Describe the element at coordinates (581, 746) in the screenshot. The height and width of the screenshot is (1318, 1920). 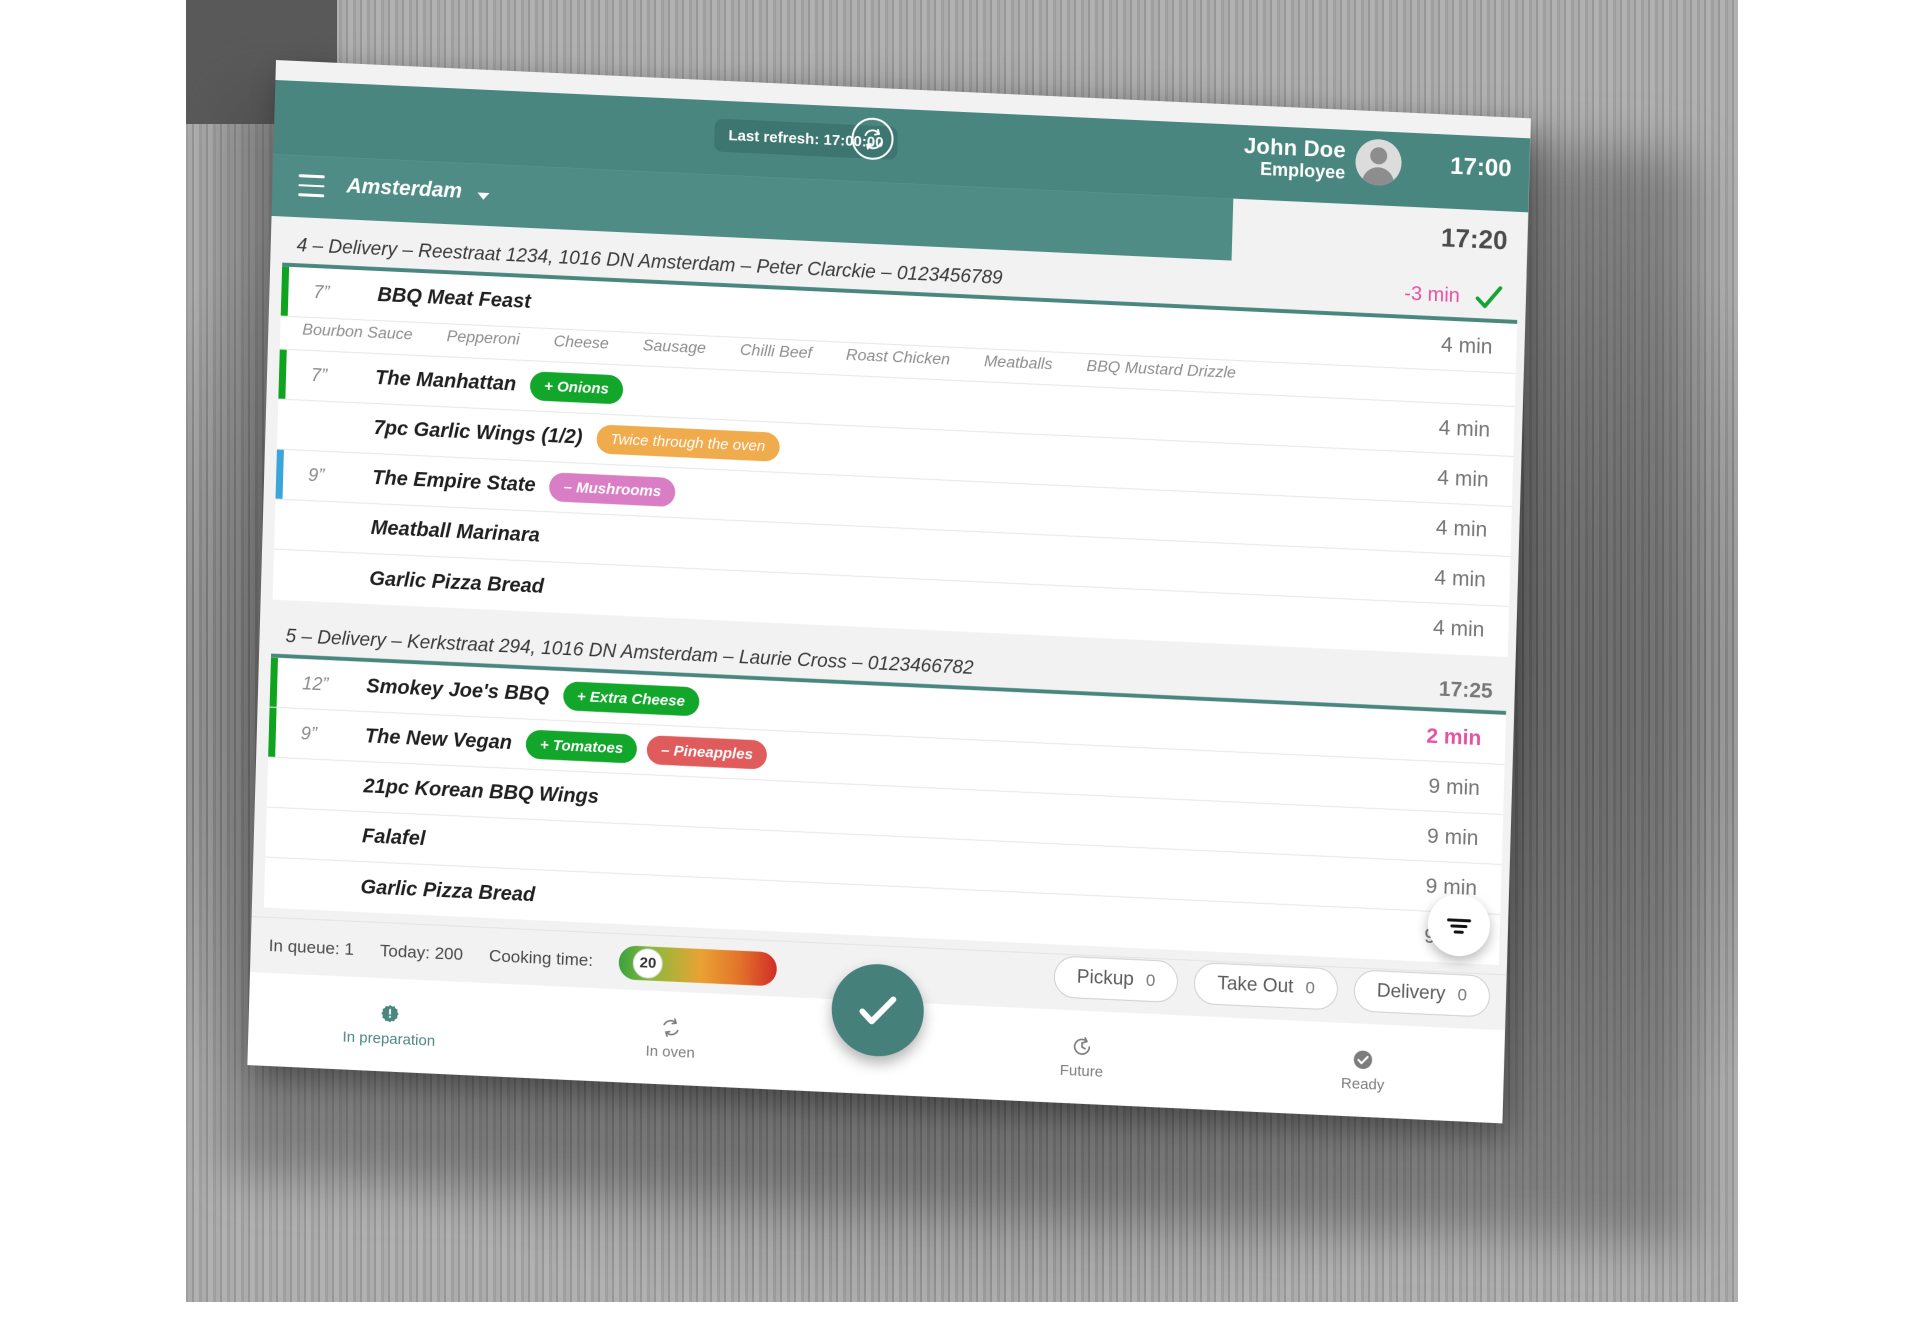
I see `item-modifier-tag: + Tomatoes` at that location.